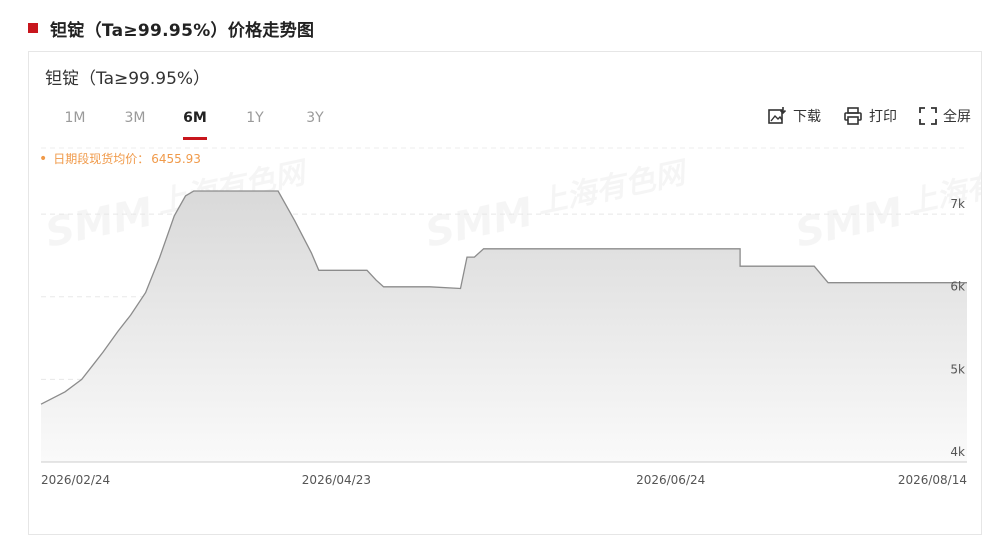 This screenshot has width=991, height=543. Describe the element at coordinates (182, 30) in the screenshot. I see `section-title: 钽锭（Ta≥99.95%）价格走势图` at that location.